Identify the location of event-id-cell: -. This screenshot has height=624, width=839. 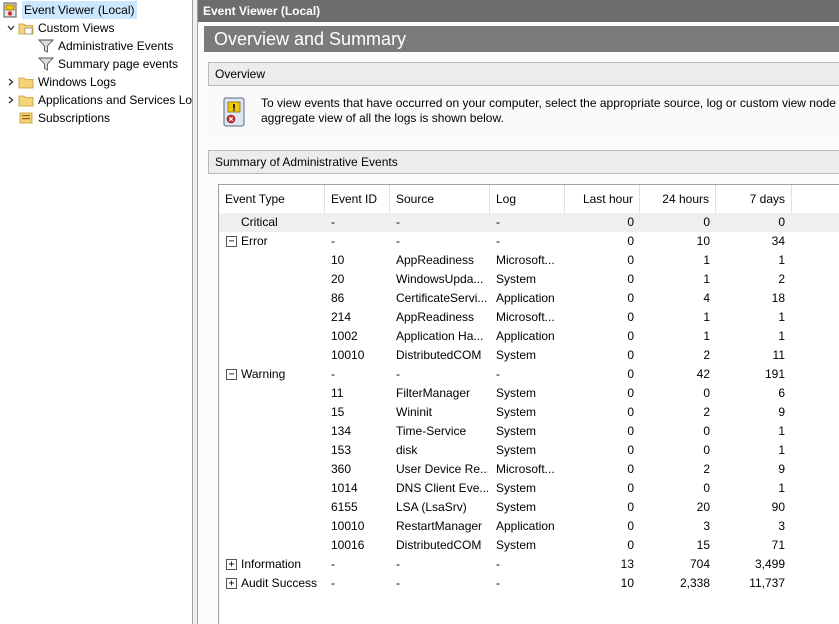
(333, 583).